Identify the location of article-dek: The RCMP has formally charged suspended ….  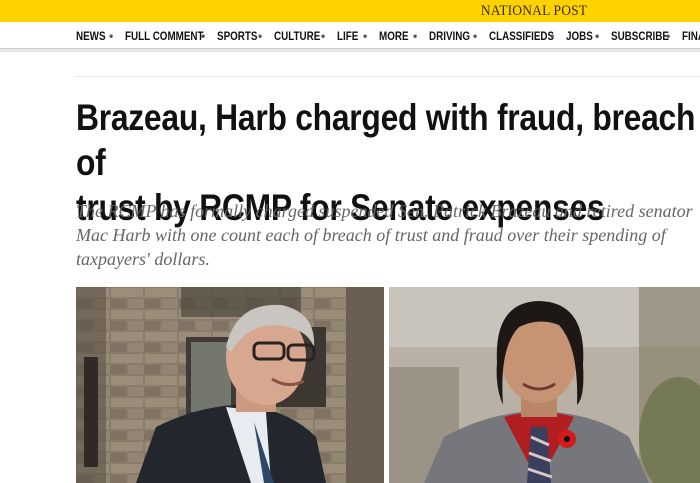
(384, 235).